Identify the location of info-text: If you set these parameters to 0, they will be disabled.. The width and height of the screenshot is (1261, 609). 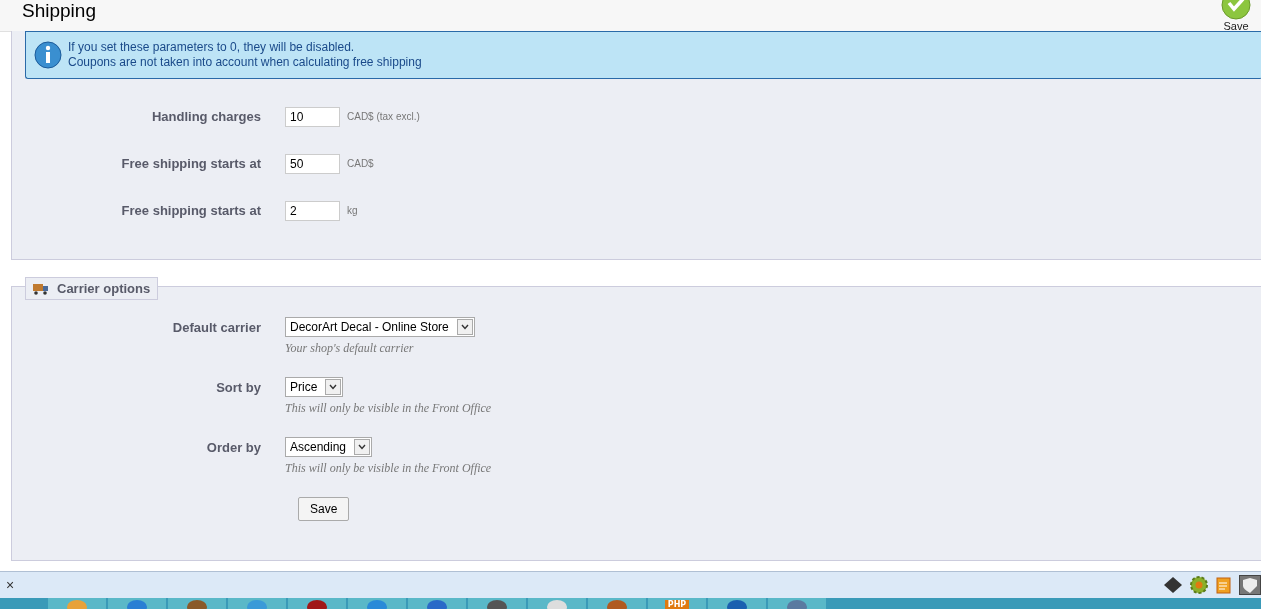
(212, 47).